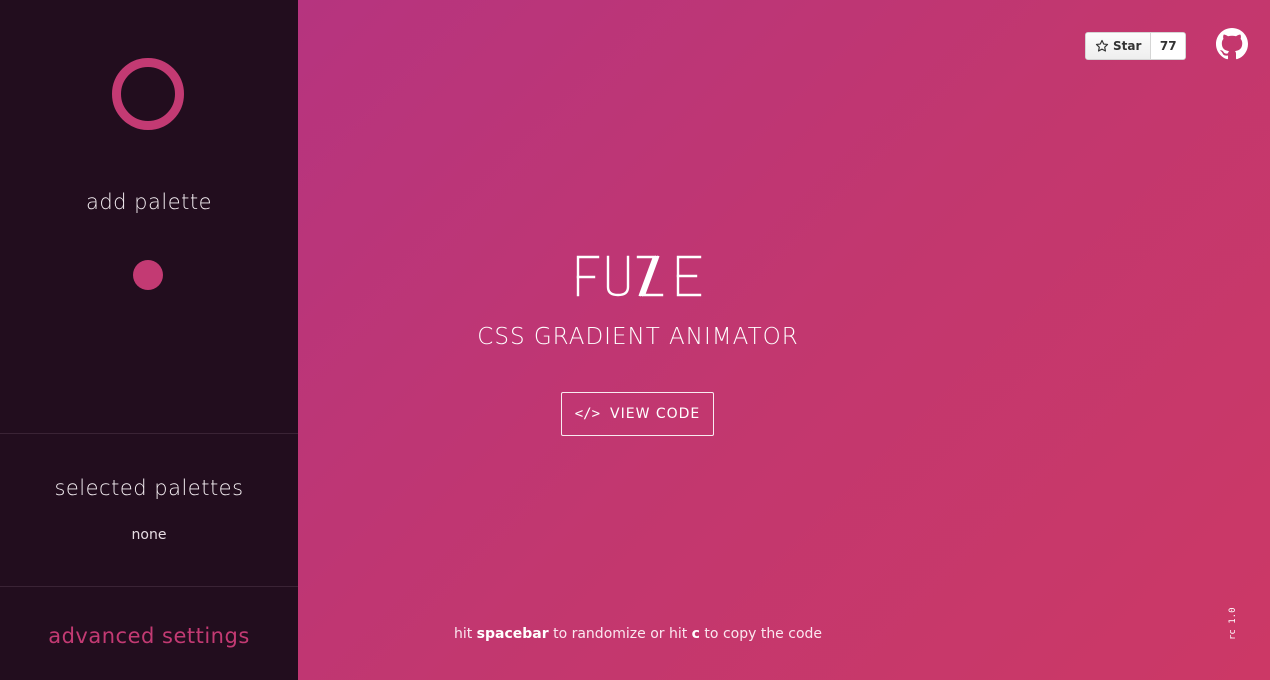  What do you see at coordinates (149, 488) in the screenshot?
I see `selected-palettes-title: selected palettes` at bounding box center [149, 488].